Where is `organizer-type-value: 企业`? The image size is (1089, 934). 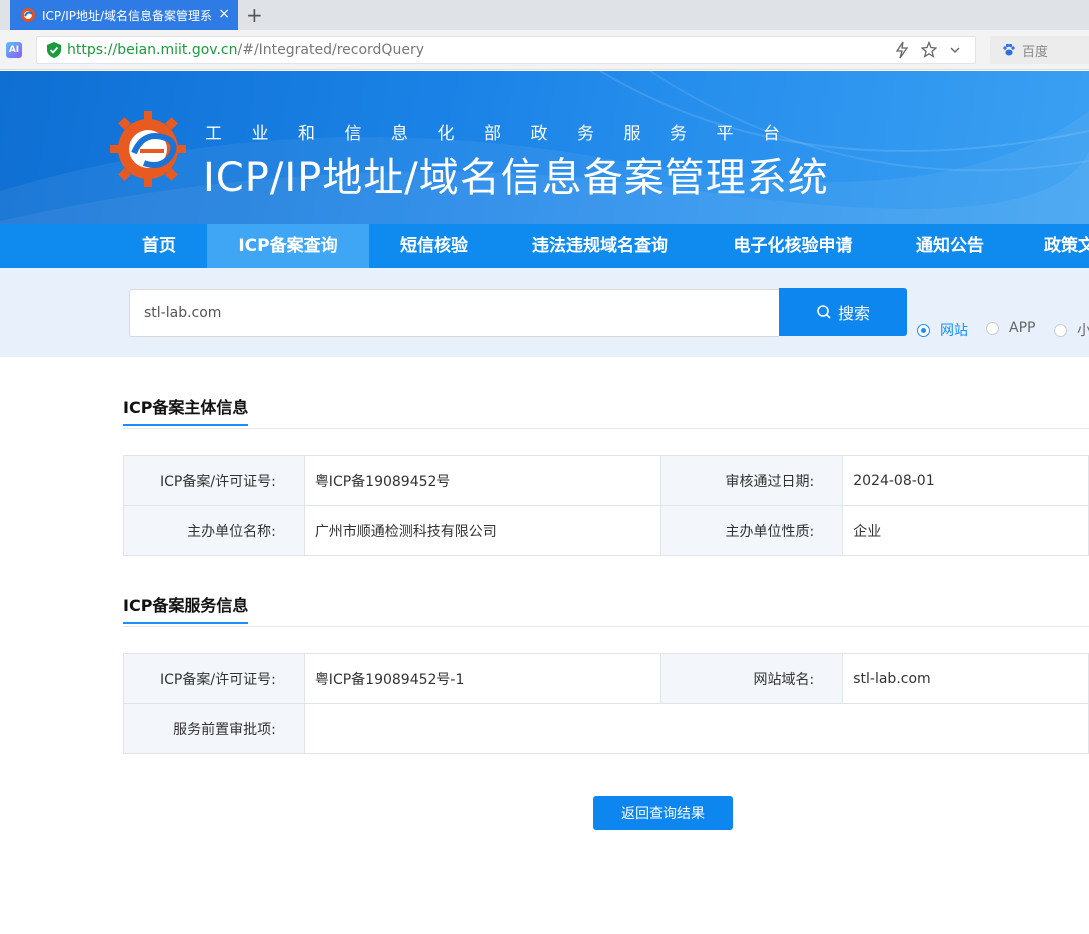 organizer-type-value: 企业 is located at coordinates (965, 530).